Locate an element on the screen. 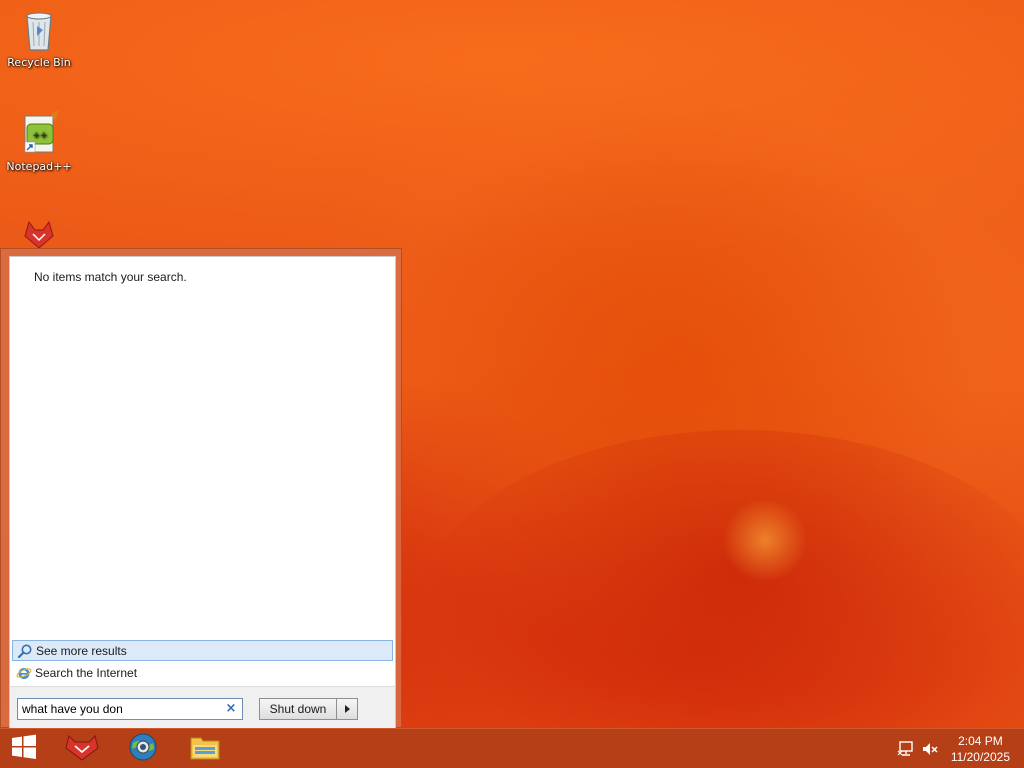 The width and height of the screenshot is (1024, 768). file-explorer-icon is located at coordinates (205, 748).